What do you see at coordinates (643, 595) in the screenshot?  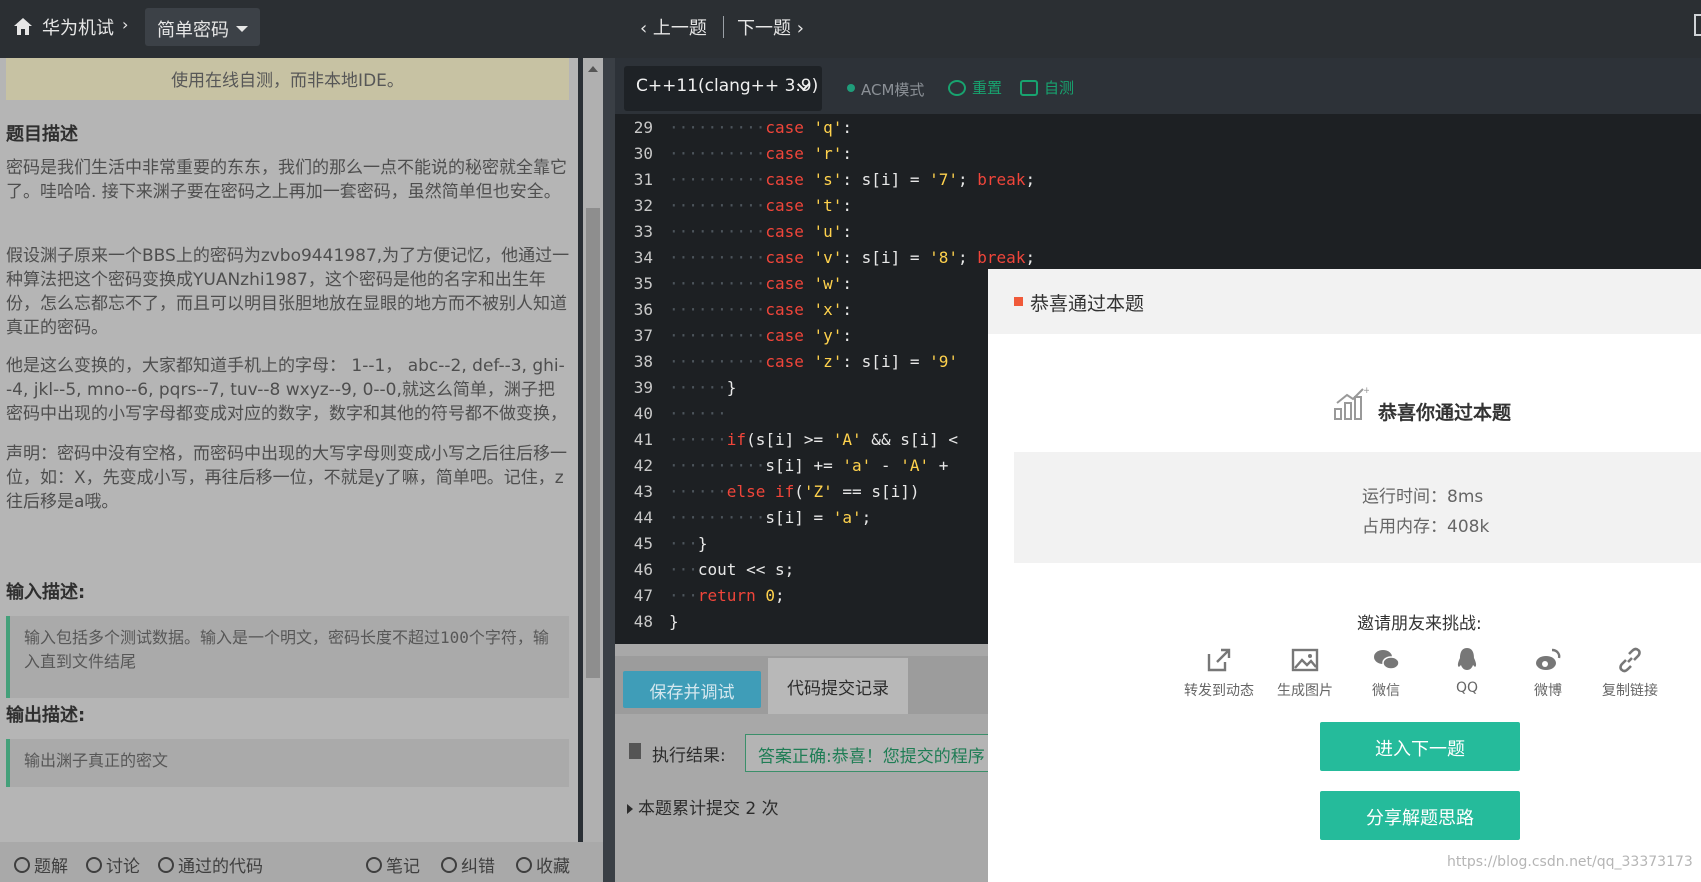 I see `line-number: 47` at bounding box center [643, 595].